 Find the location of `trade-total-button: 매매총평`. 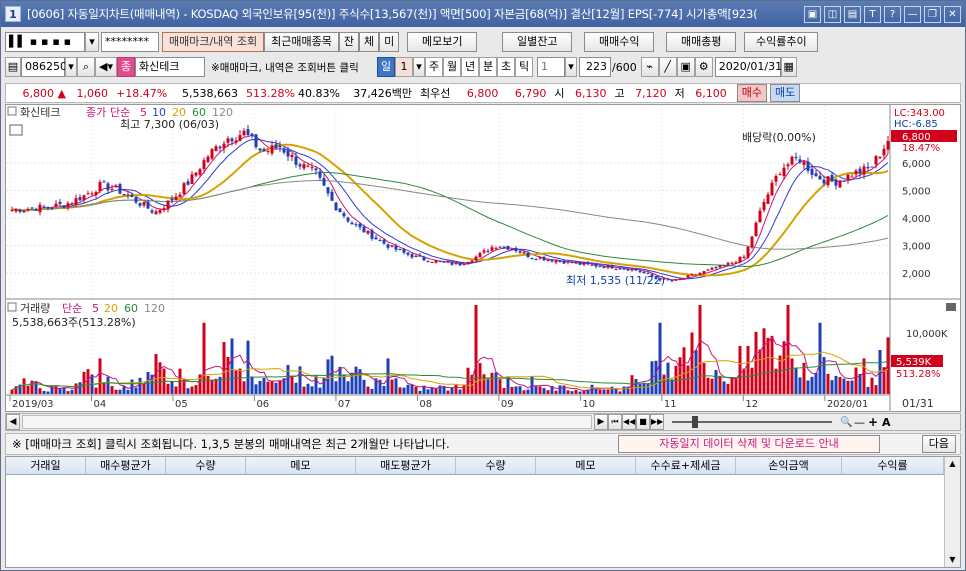

trade-total-button: 매매총평 is located at coordinates (701, 42).